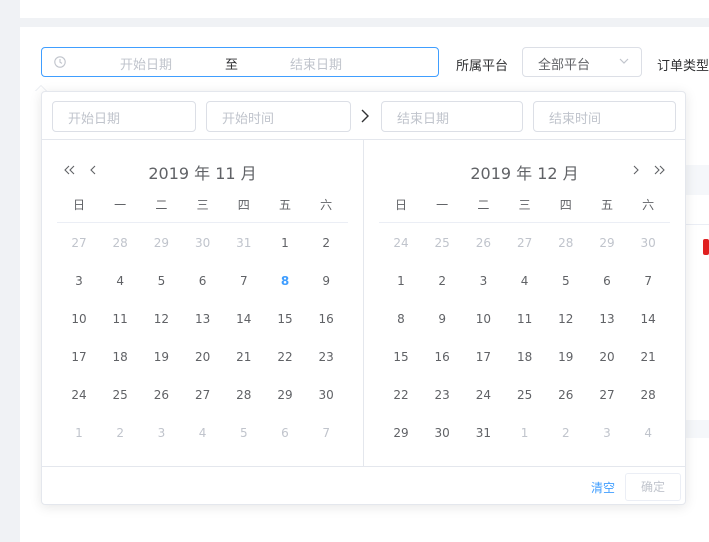 The height and width of the screenshot is (542, 709). What do you see at coordinates (604, 116) in the screenshot?
I see `end-time-input: 结束时间` at bounding box center [604, 116].